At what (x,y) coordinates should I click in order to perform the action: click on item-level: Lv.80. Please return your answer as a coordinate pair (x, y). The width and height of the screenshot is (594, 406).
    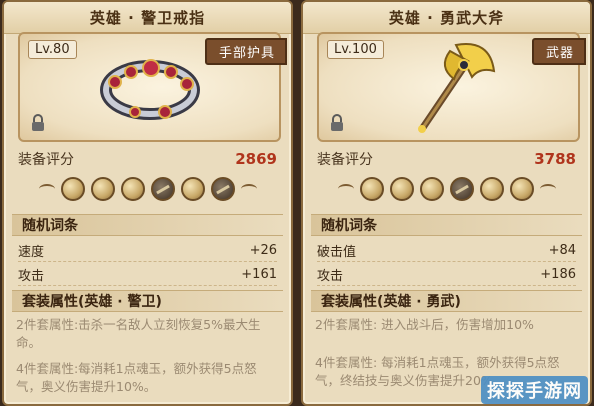
    Looking at the image, I should click on (52, 49).